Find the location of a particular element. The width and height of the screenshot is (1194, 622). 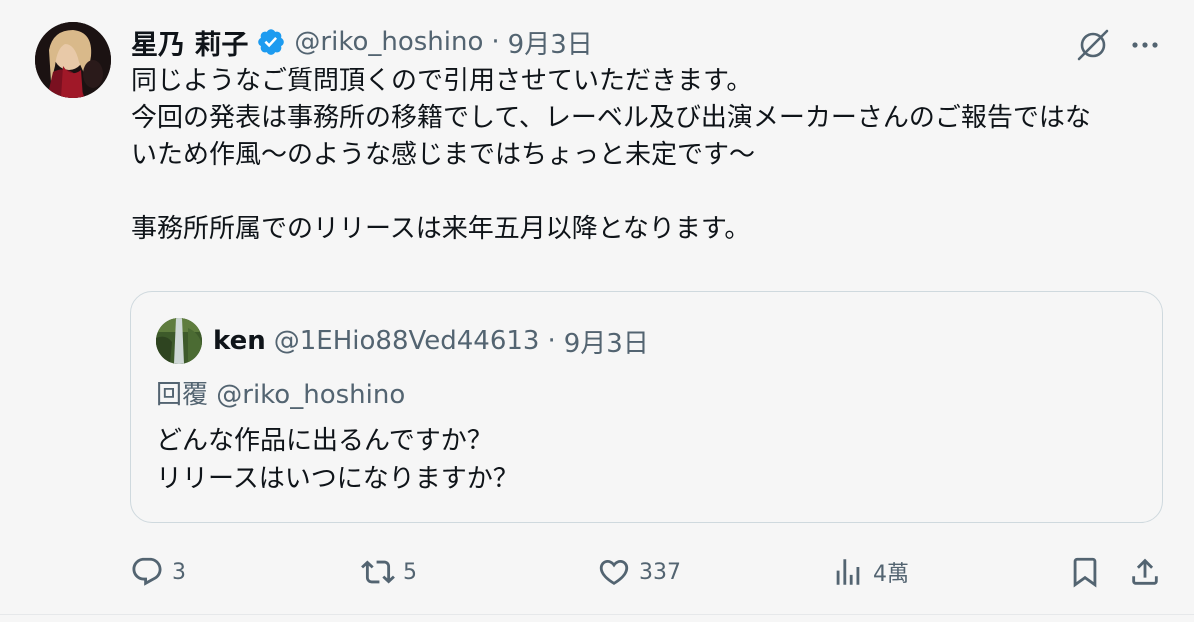

author-display-name: 星乃 莉子 is located at coordinates (189, 42).